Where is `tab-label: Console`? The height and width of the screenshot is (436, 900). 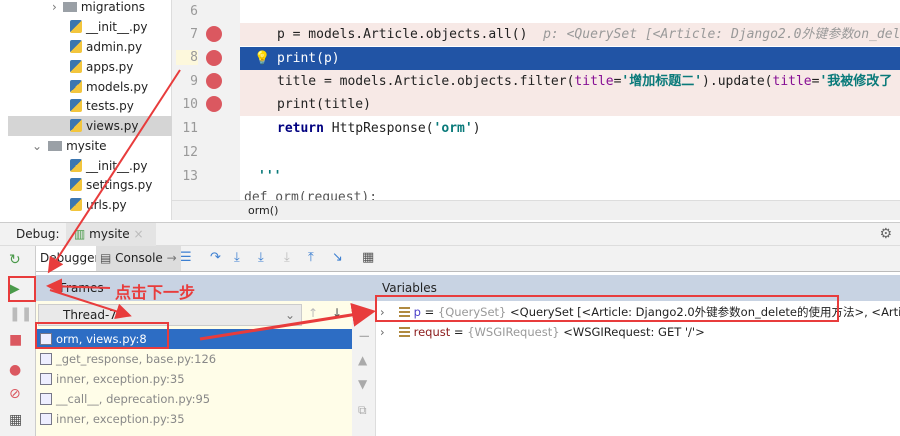
tab-label: Console is located at coordinates (139, 258).